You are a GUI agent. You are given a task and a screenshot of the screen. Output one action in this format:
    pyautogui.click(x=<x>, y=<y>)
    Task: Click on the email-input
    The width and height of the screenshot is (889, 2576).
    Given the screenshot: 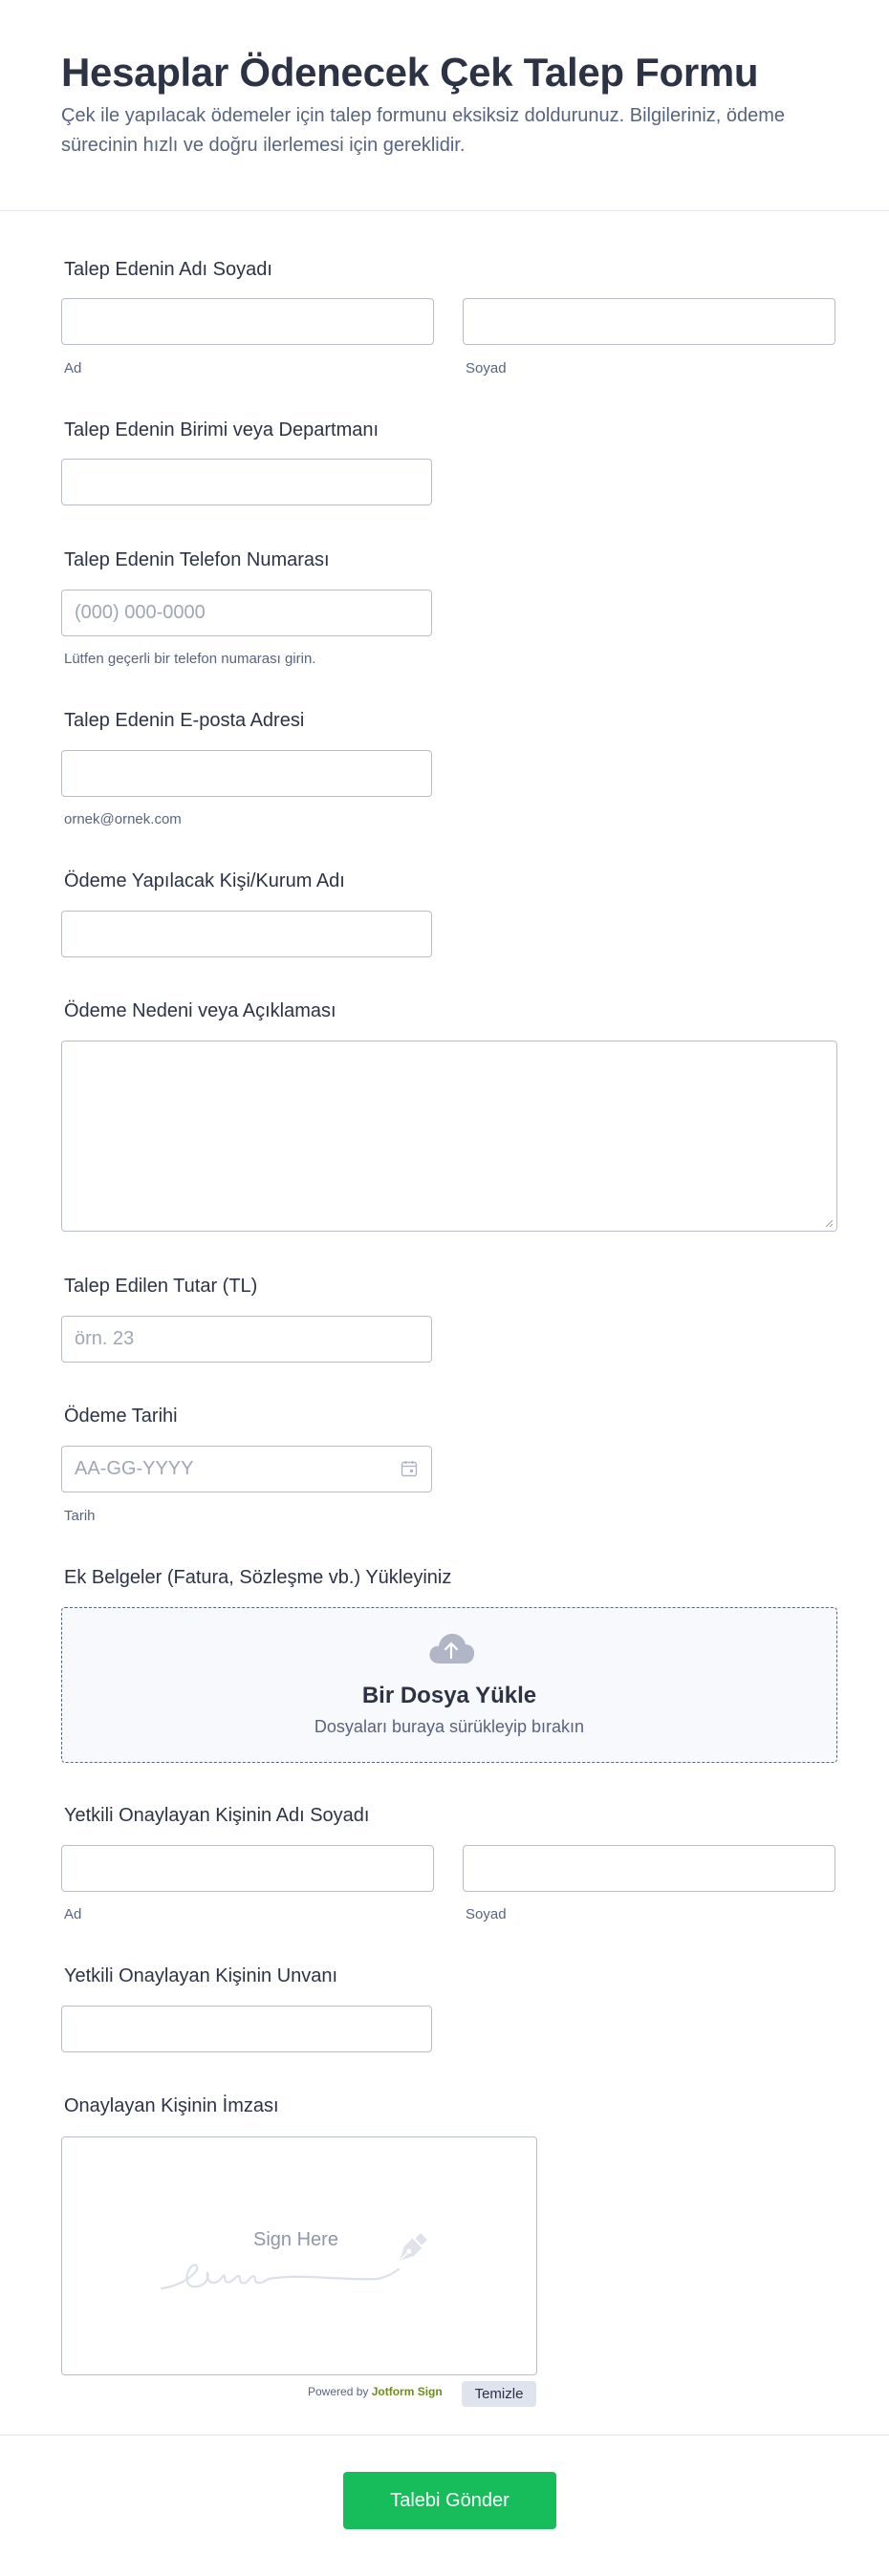 What is the action you would take?
    pyautogui.click(x=246, y=773)
    